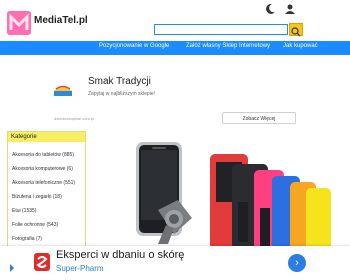 This screenshot has height=280, width=350. I want to click on ad-info-icon, so click(15, 268).